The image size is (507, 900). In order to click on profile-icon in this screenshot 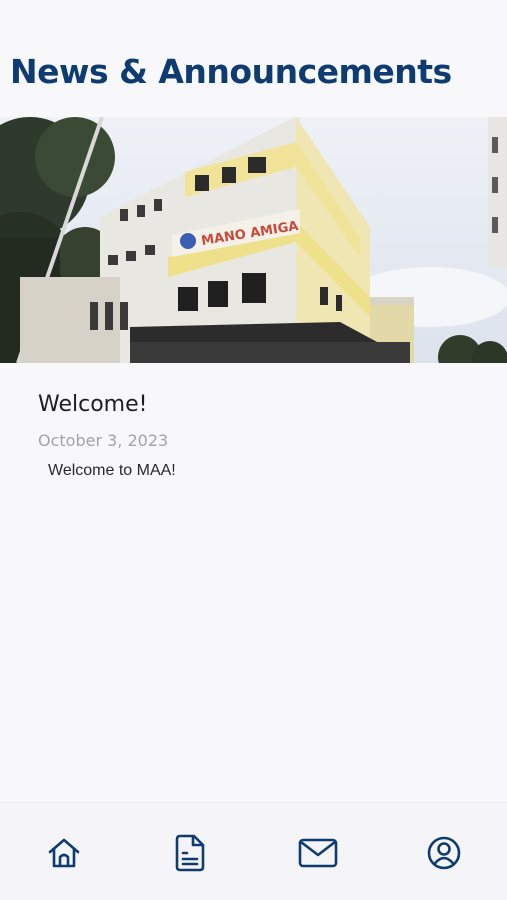, I will do `click(444, 853)`.